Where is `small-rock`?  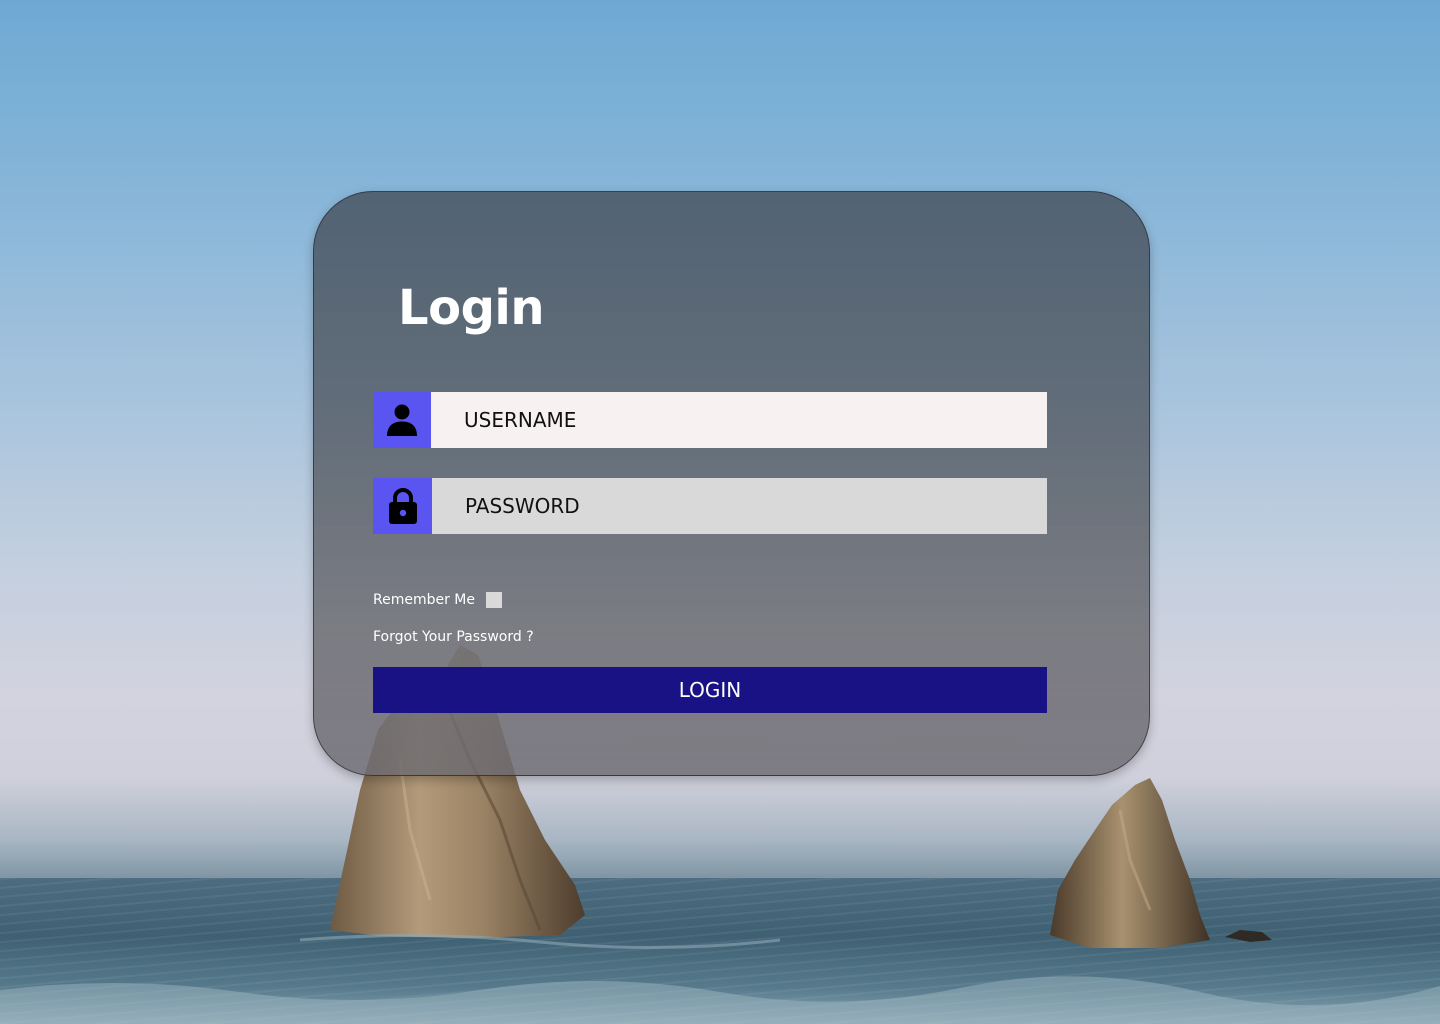 small-rock is located at coordinates (1248, 936).